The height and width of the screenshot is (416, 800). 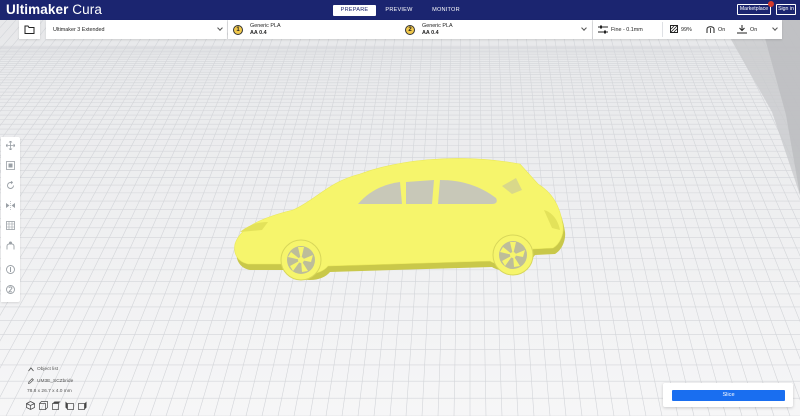 I want to click on tab-prepare: PREPARE, so click(x=354, y=10).